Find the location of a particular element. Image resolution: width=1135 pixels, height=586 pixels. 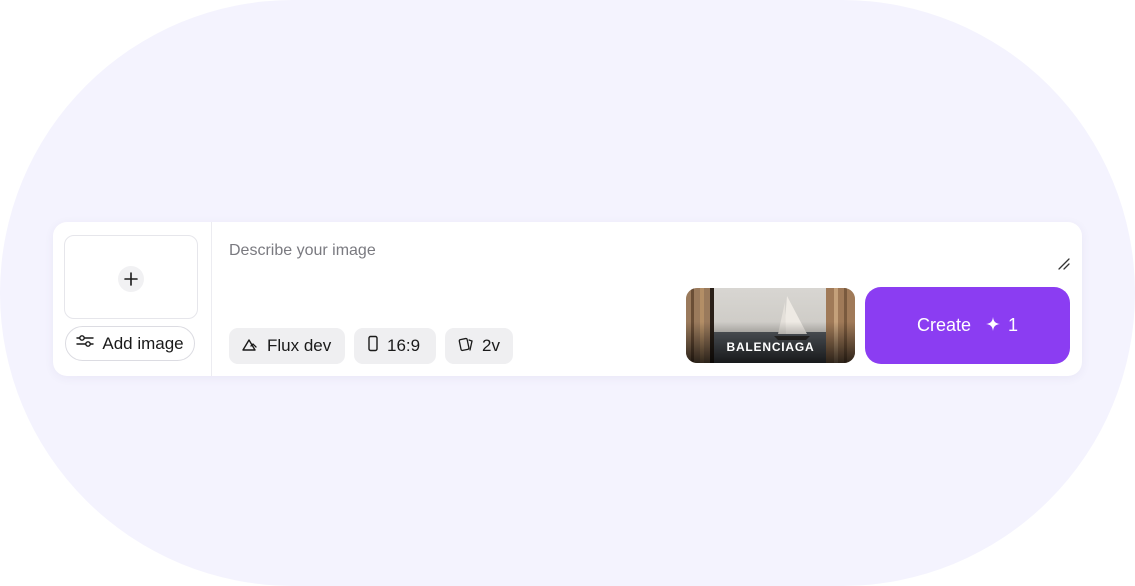

sparkle-icon is located at coordinates (993, 325).